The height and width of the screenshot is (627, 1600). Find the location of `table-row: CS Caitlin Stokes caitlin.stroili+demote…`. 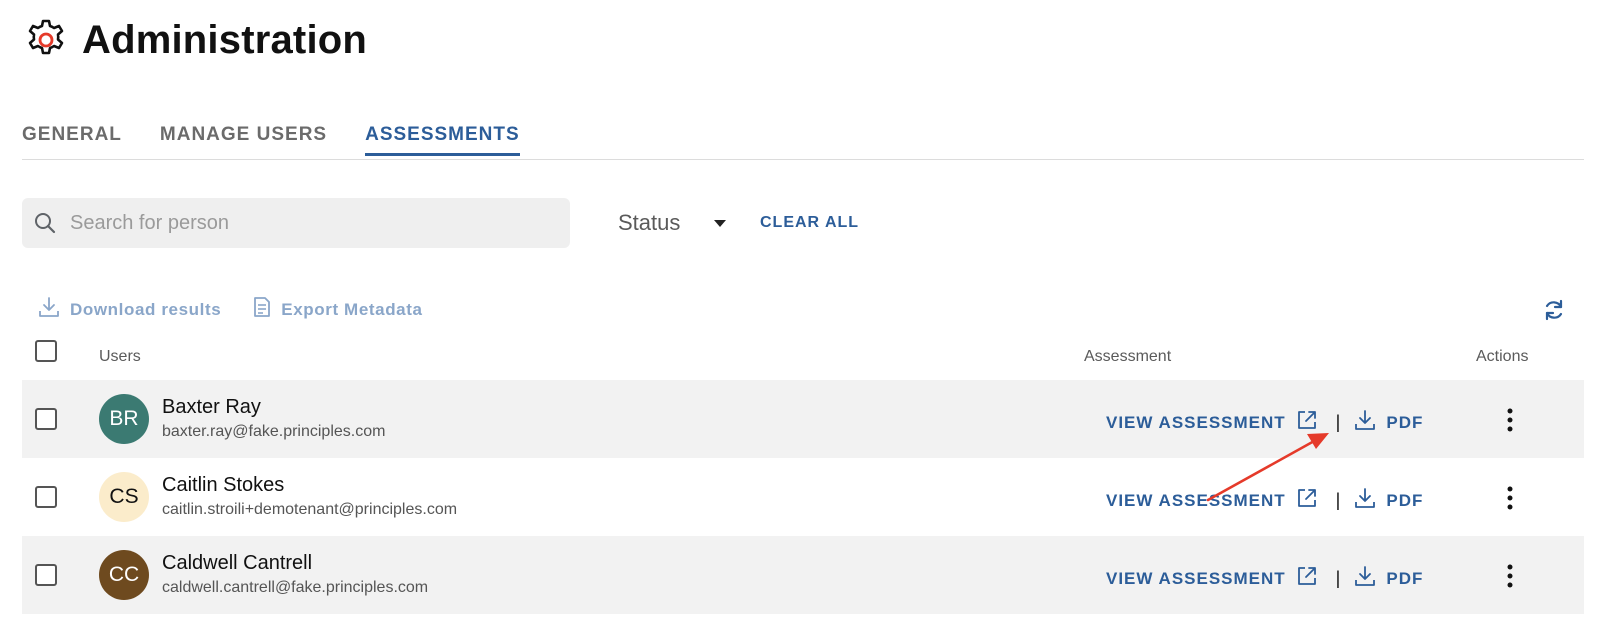

table-row: CS Caitlin Stokes caitlin.stroili+demote… is located at coordinates (803, 497).